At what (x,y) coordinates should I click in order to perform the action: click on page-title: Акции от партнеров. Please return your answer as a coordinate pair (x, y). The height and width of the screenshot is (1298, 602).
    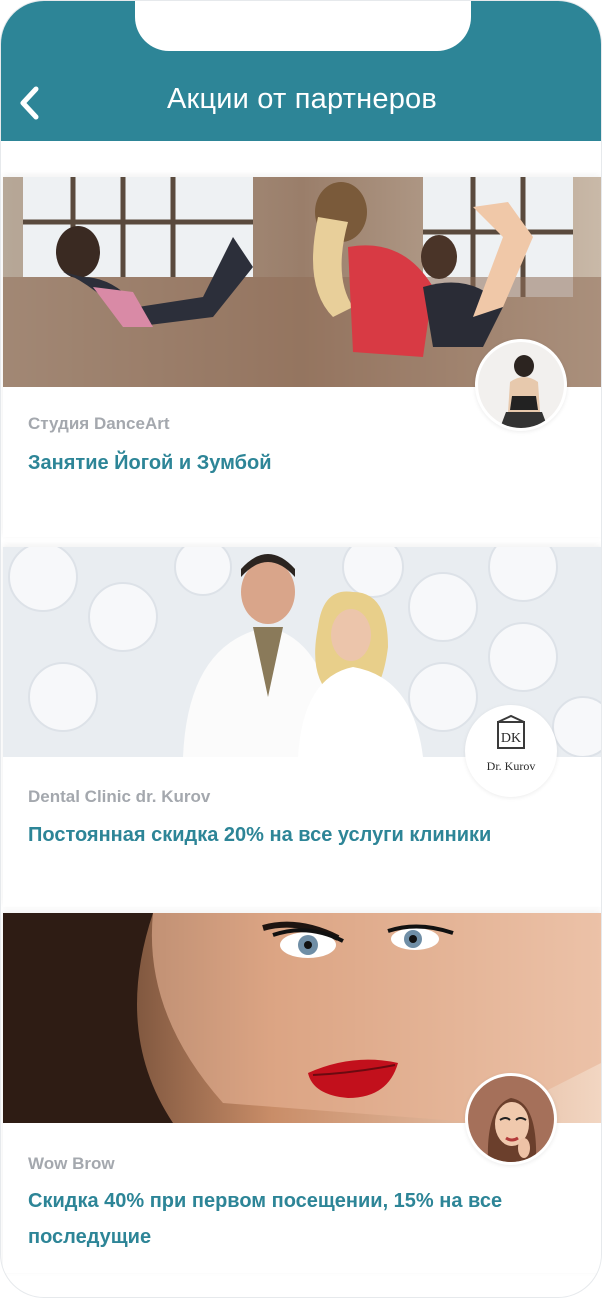
    Looking at the image, I should click on (302, 99).